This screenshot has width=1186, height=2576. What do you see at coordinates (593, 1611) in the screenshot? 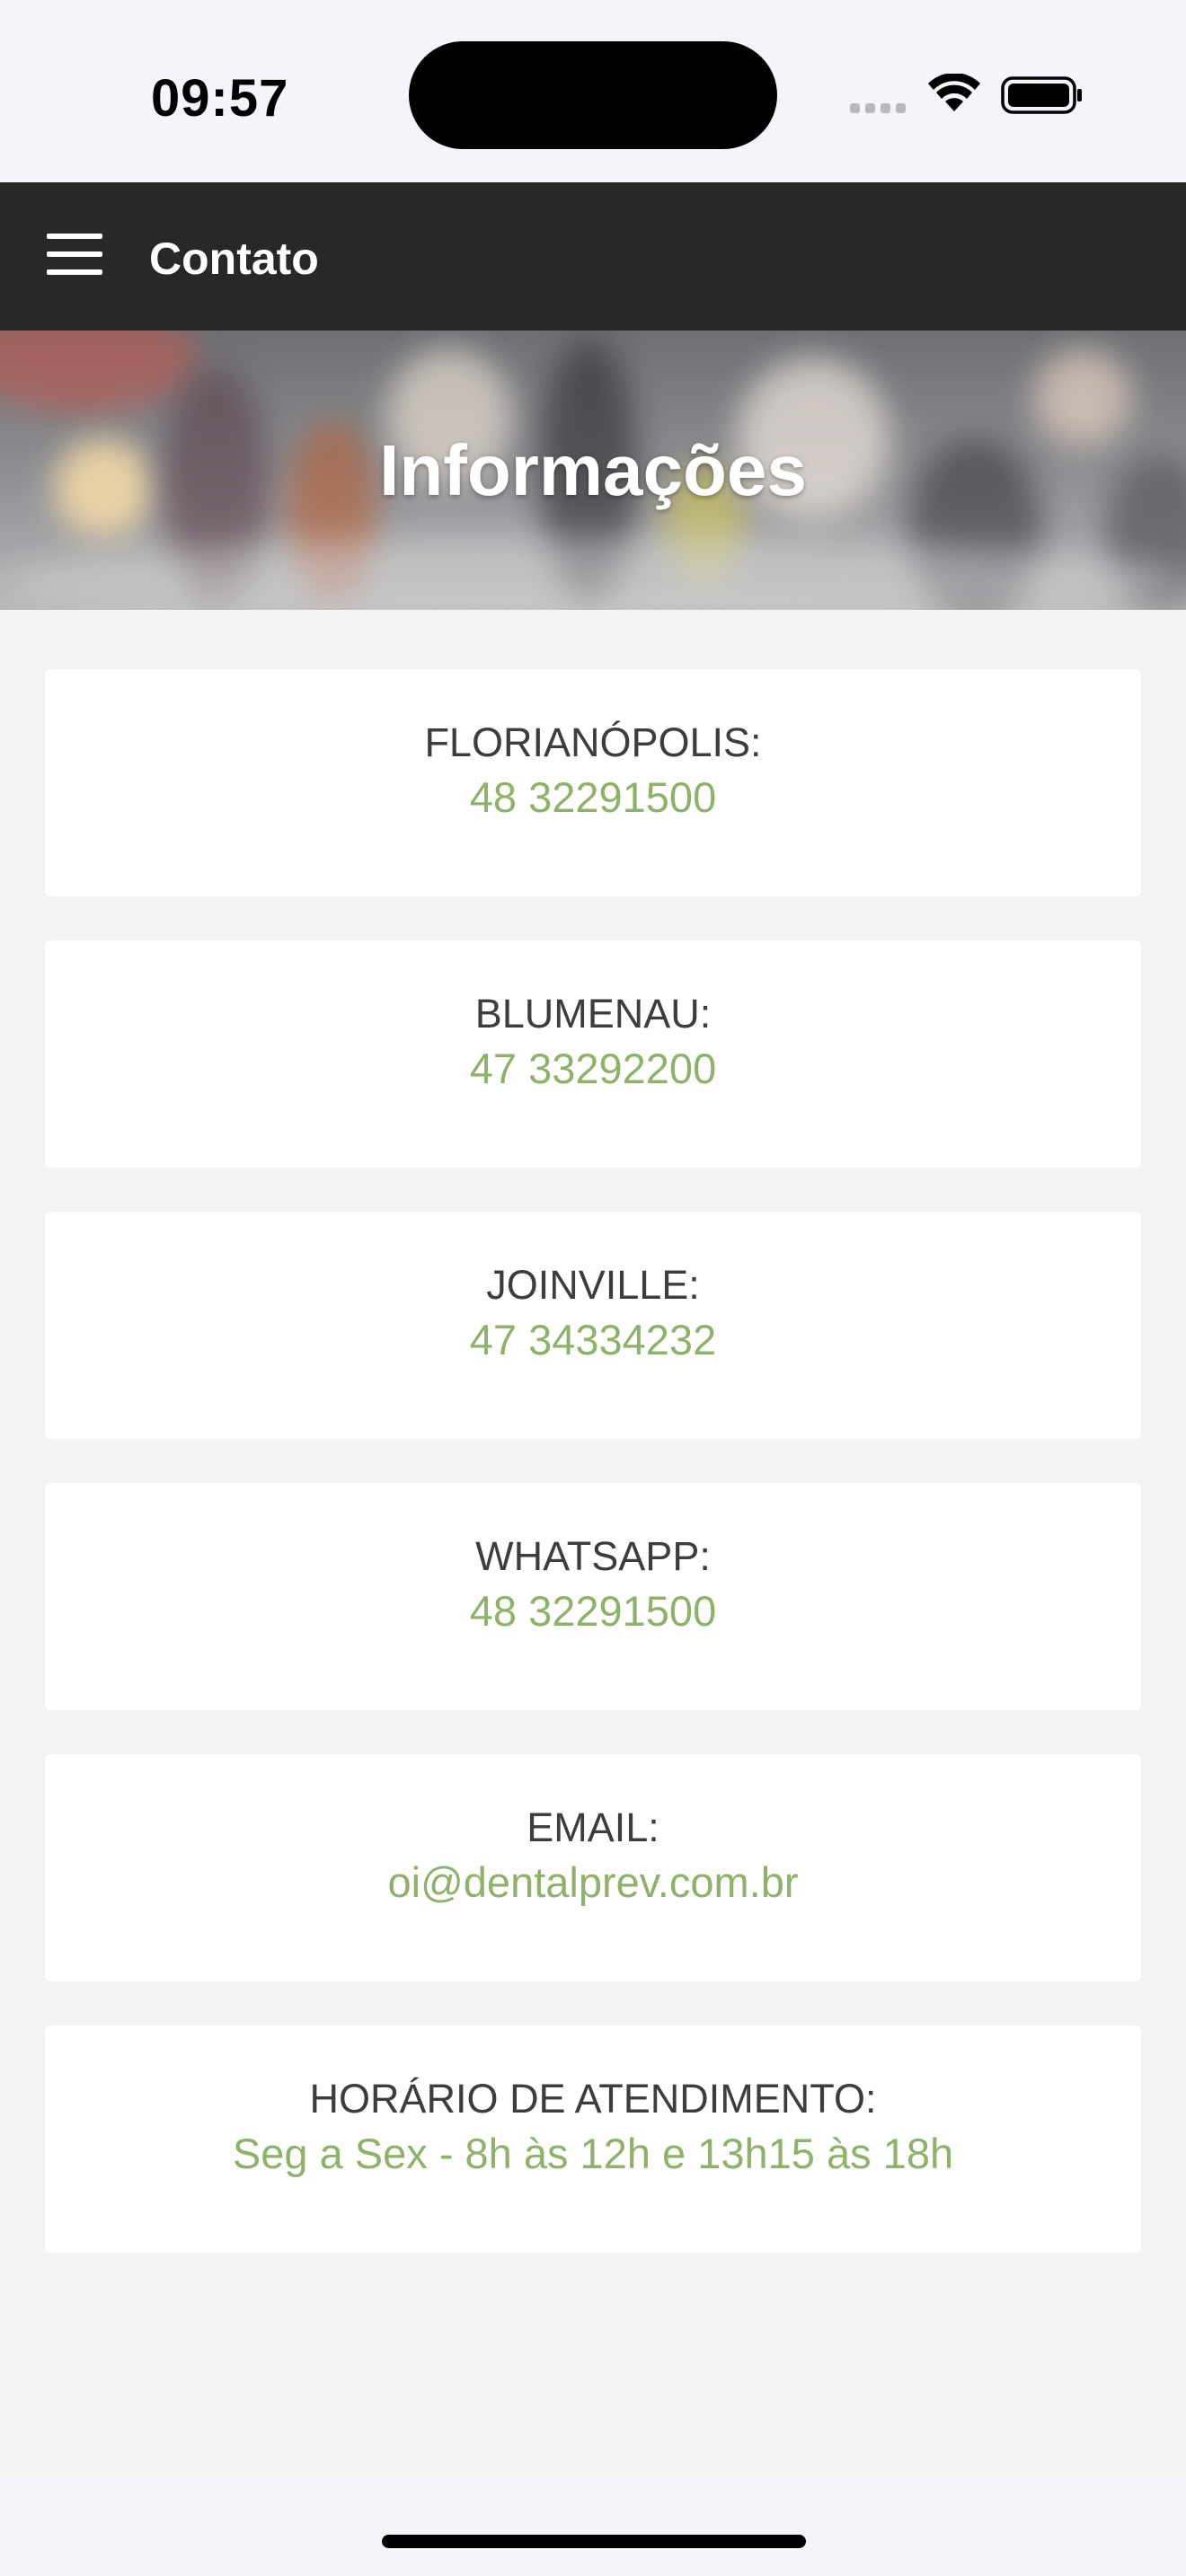
I see `contact-whatsapp-link: 48 32291500` at bounding box center [593, 1611].